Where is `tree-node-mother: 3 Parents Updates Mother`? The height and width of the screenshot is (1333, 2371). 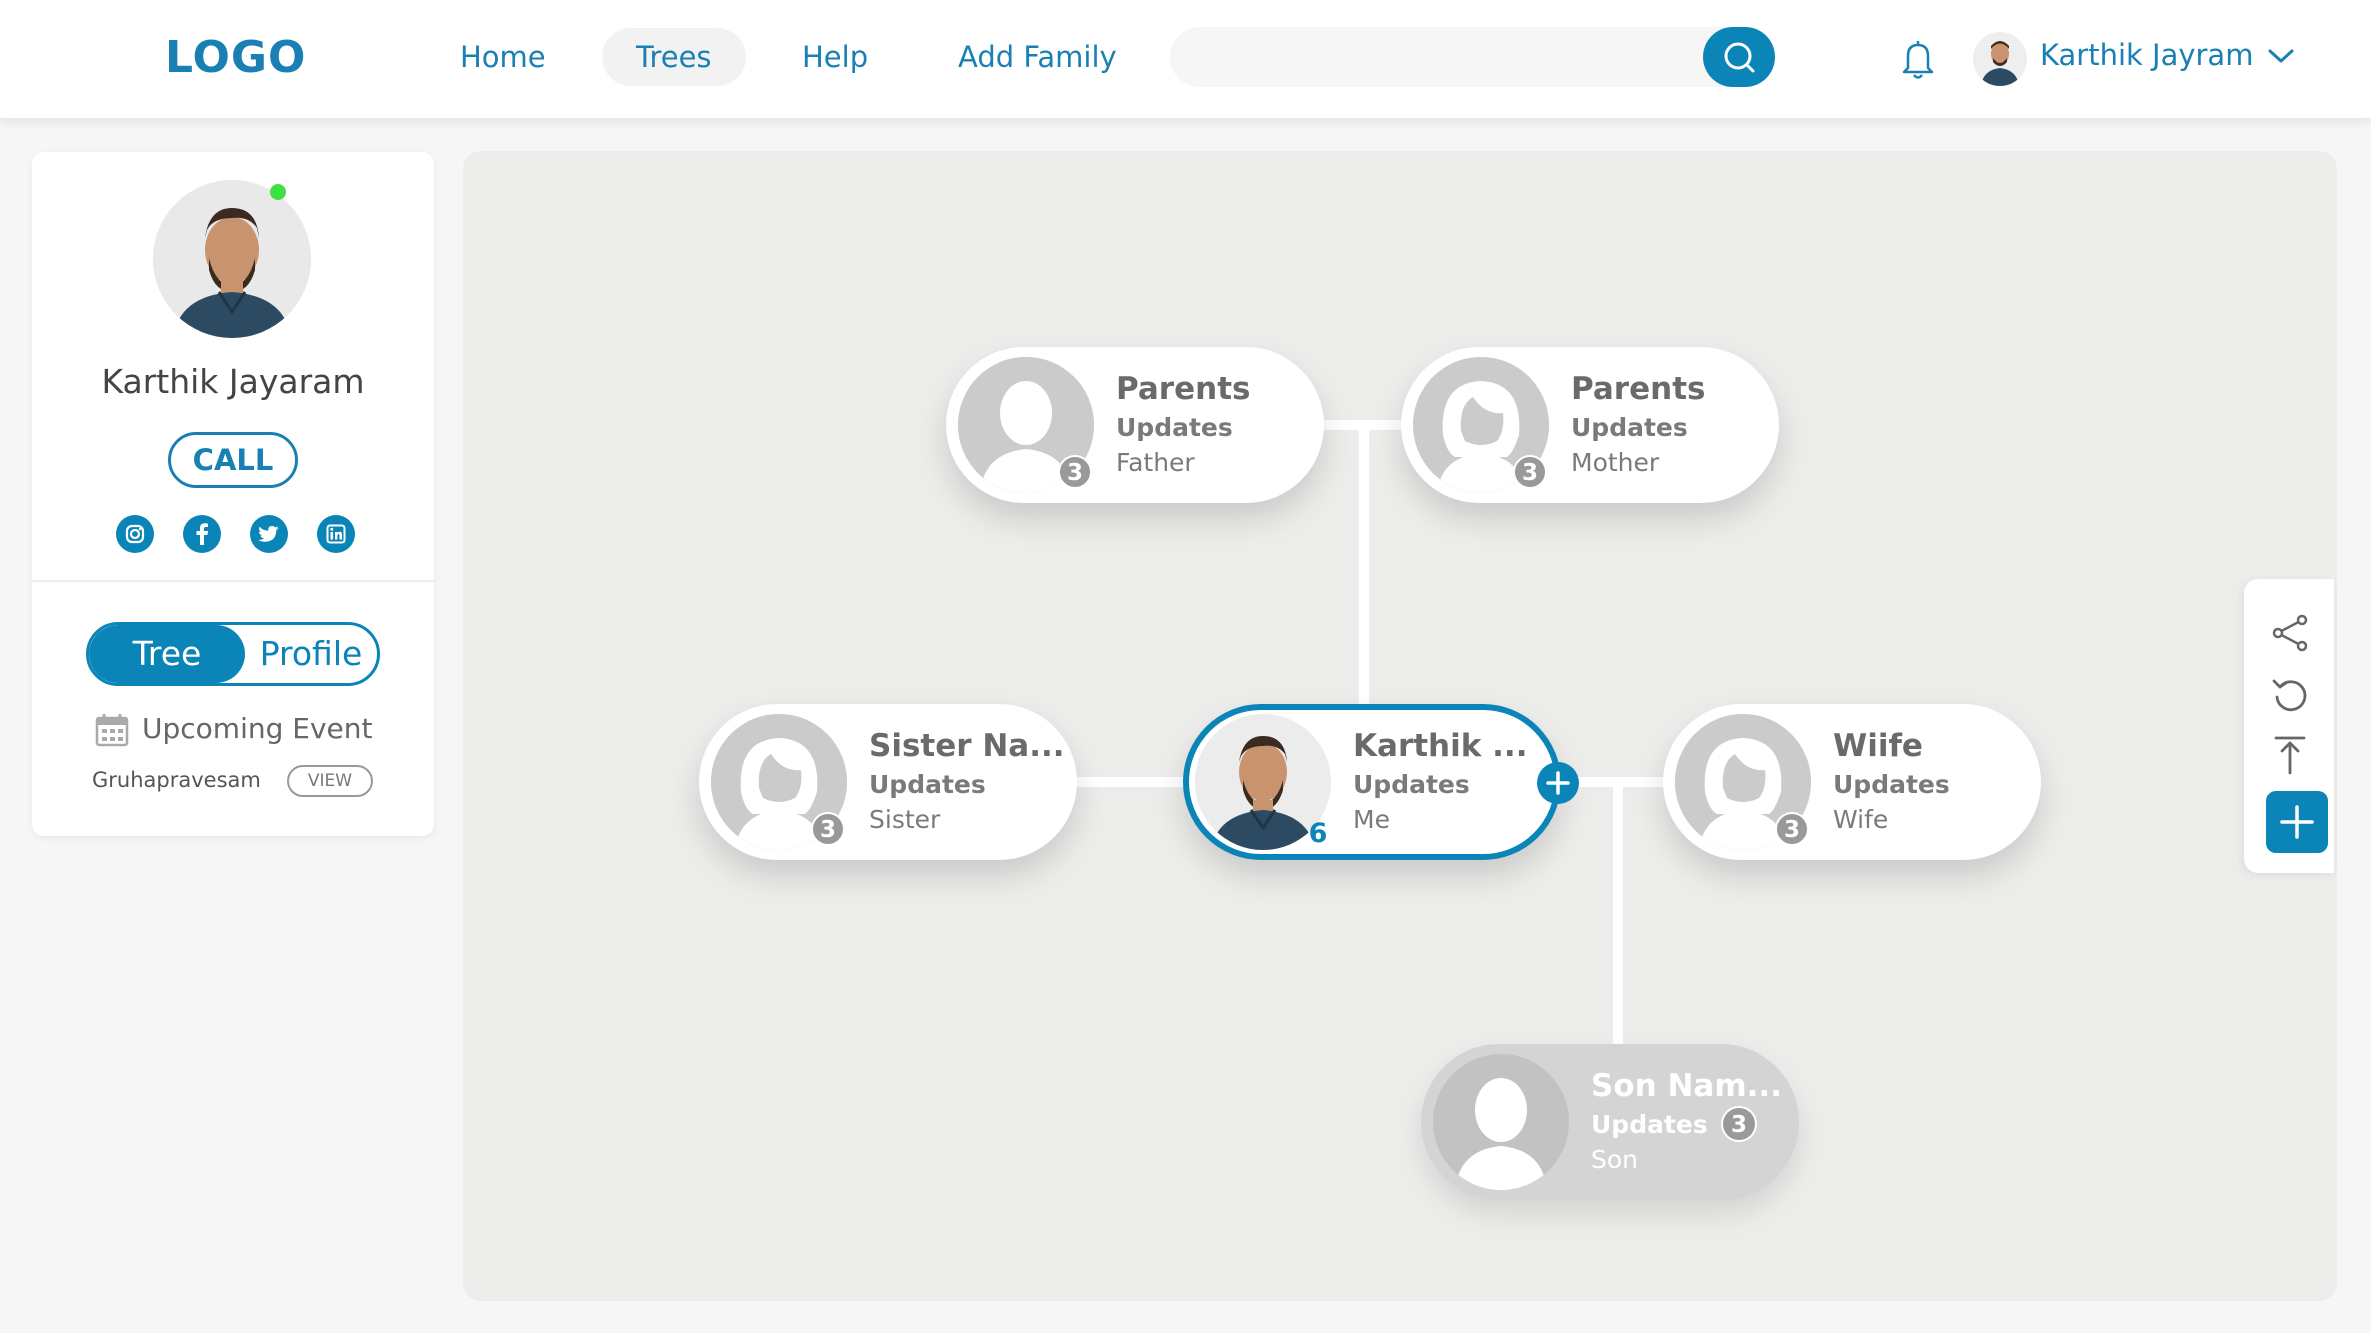
tree-node-mother: 3 Parents Updates Mother is located at coordinates (1590, 425).